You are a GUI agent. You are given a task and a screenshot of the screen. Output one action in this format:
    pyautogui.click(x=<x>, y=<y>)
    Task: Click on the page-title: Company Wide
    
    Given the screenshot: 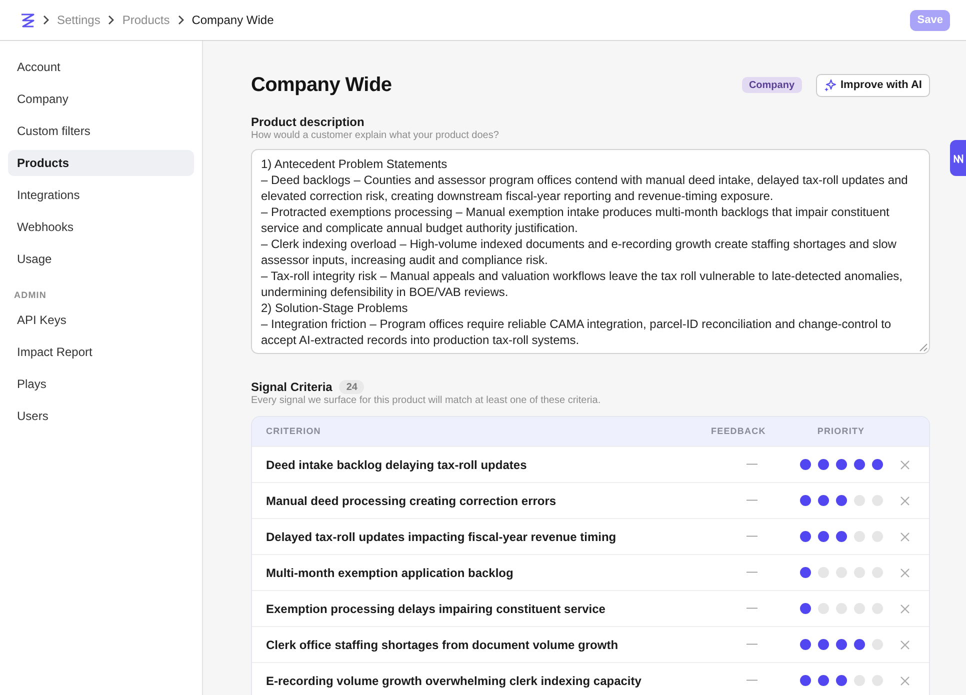 What is the action you would take?
    pyautogui.click(x=321, y=85)
    